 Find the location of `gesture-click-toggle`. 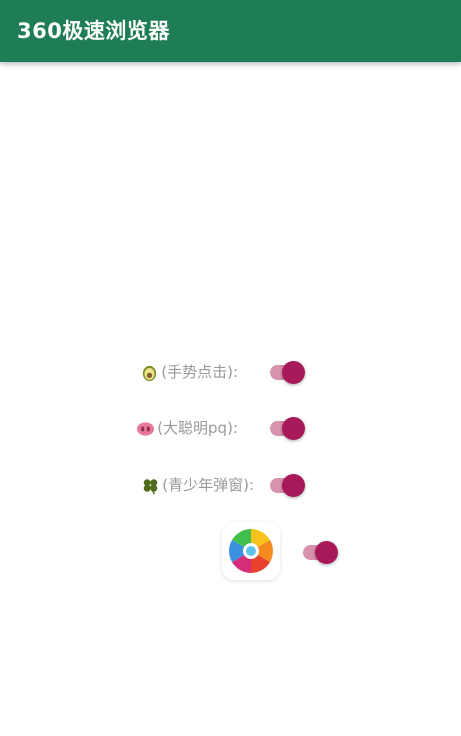

gesture-click-toggle is located at coordinates (288, 372).